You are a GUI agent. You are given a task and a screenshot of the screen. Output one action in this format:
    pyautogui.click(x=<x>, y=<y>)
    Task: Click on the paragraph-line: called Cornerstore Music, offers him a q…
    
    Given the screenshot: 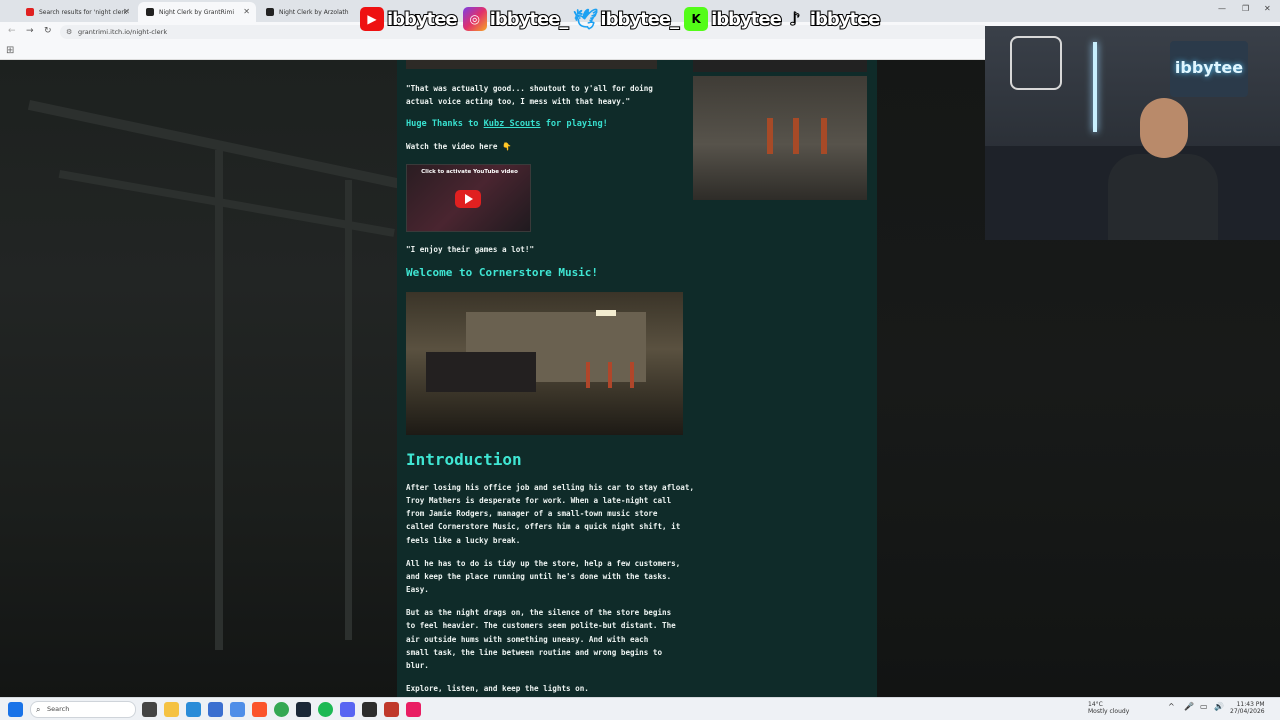 What is the action you would take?
    pyautogui.click(x=543, y=526)
    